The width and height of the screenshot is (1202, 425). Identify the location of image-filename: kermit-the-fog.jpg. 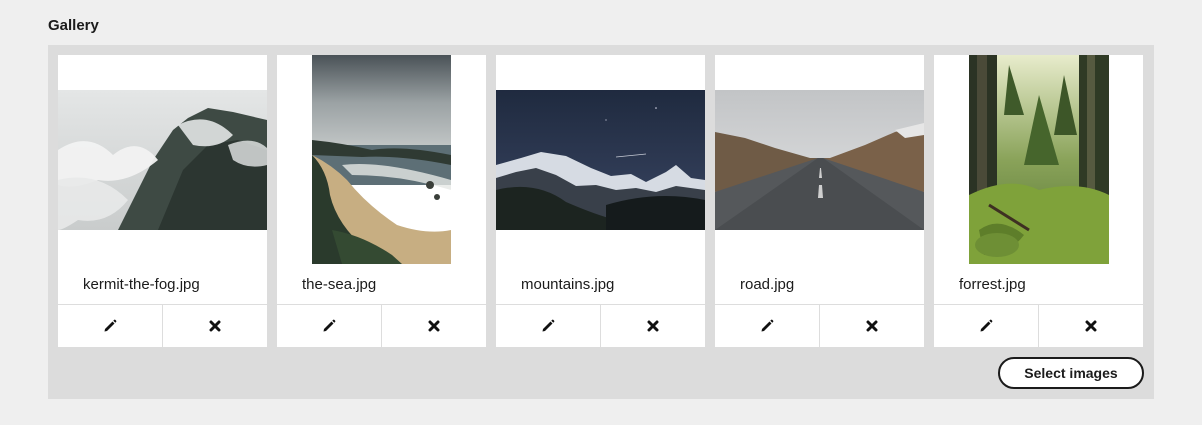
(141, 284).